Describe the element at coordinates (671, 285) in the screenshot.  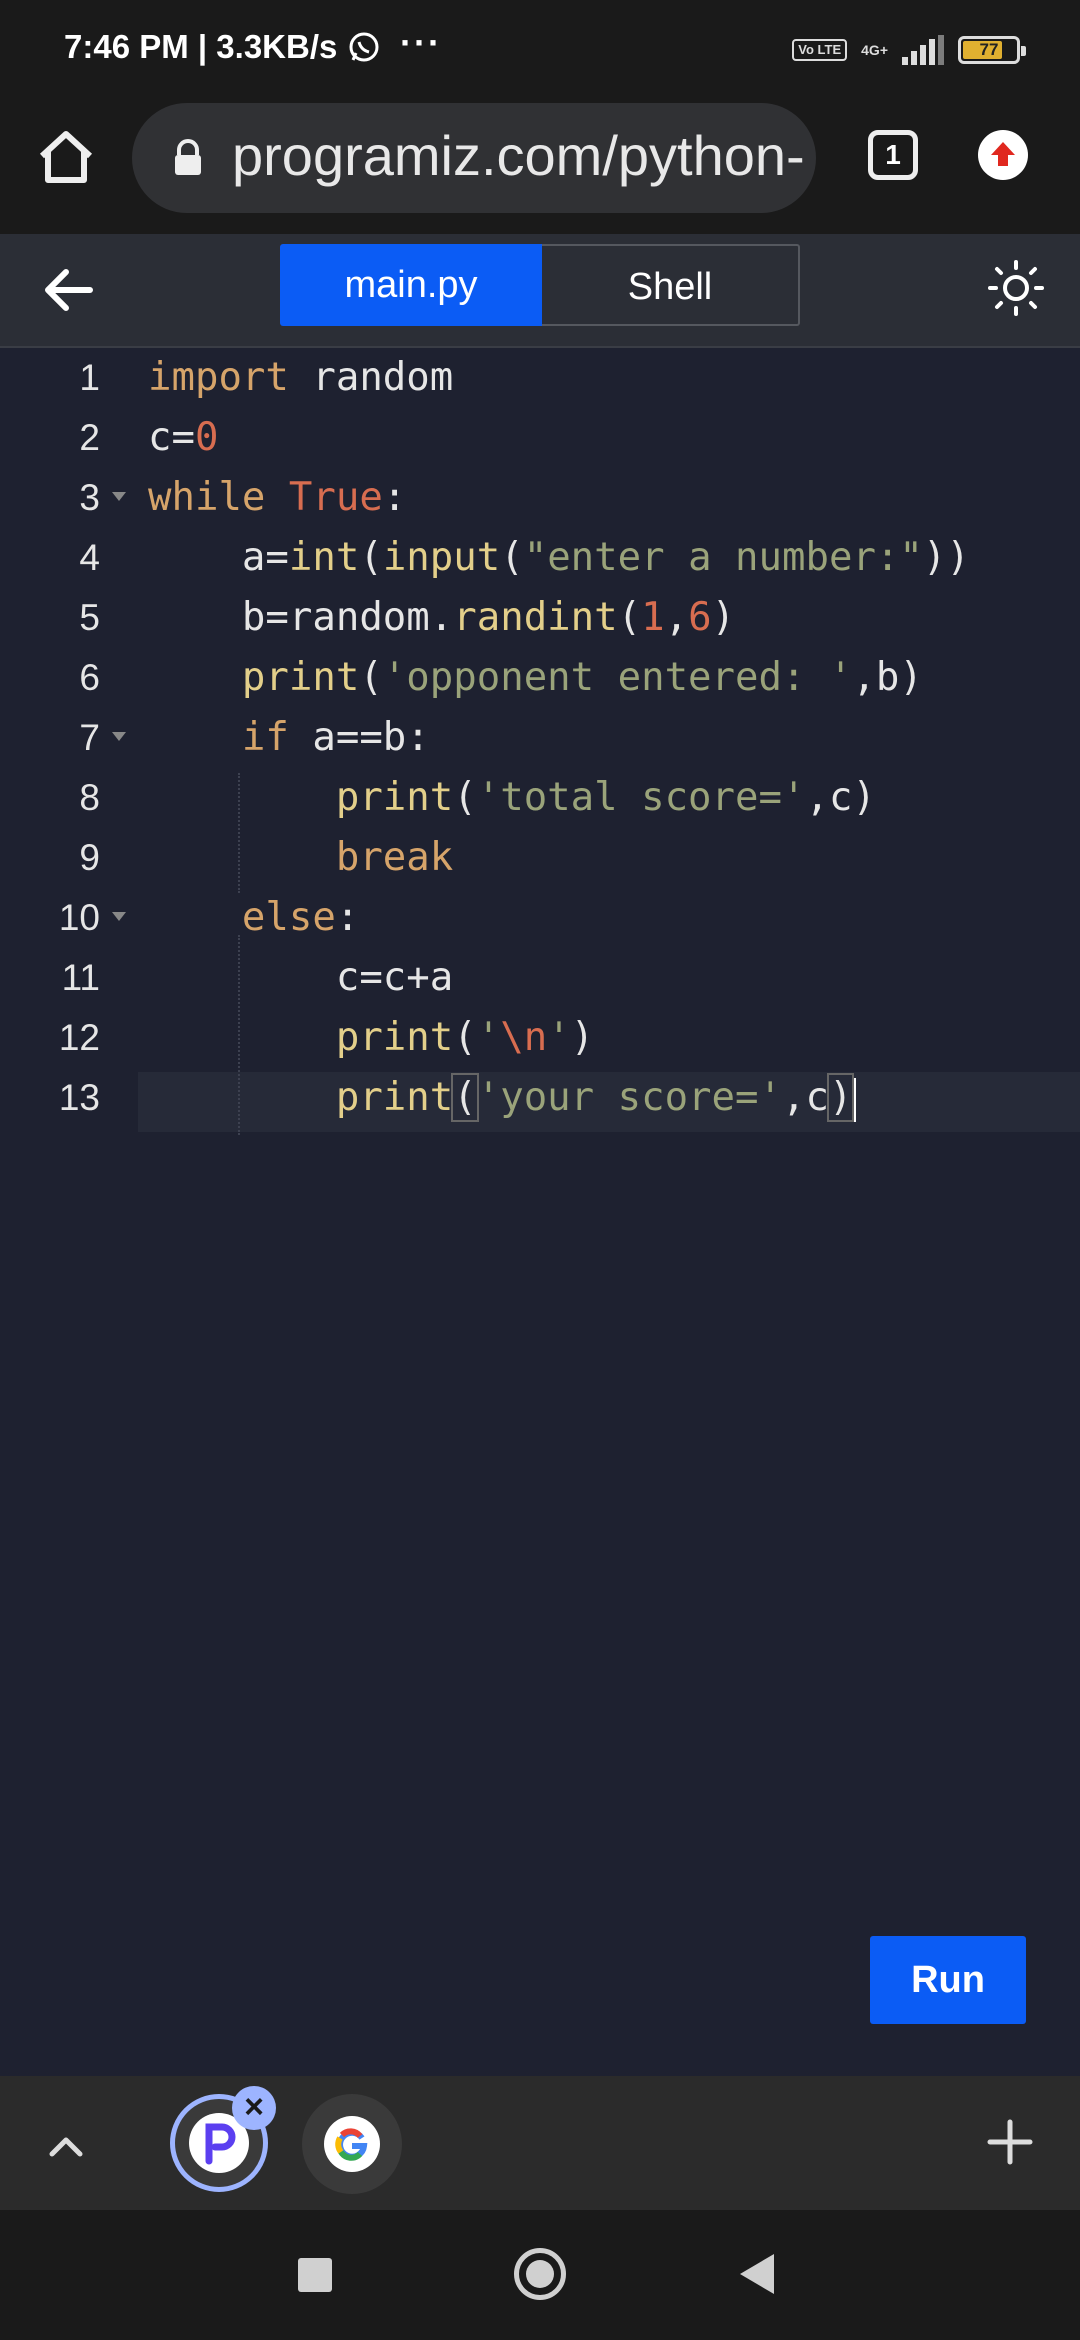
I see `tab-shell: Shell` at that location.